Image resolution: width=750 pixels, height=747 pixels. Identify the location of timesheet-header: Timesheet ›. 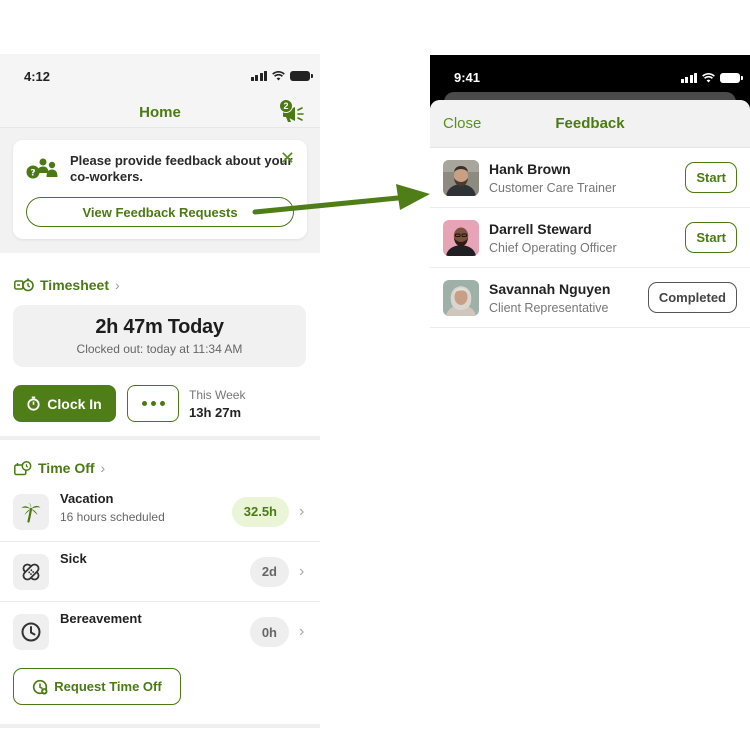
(160, 285).